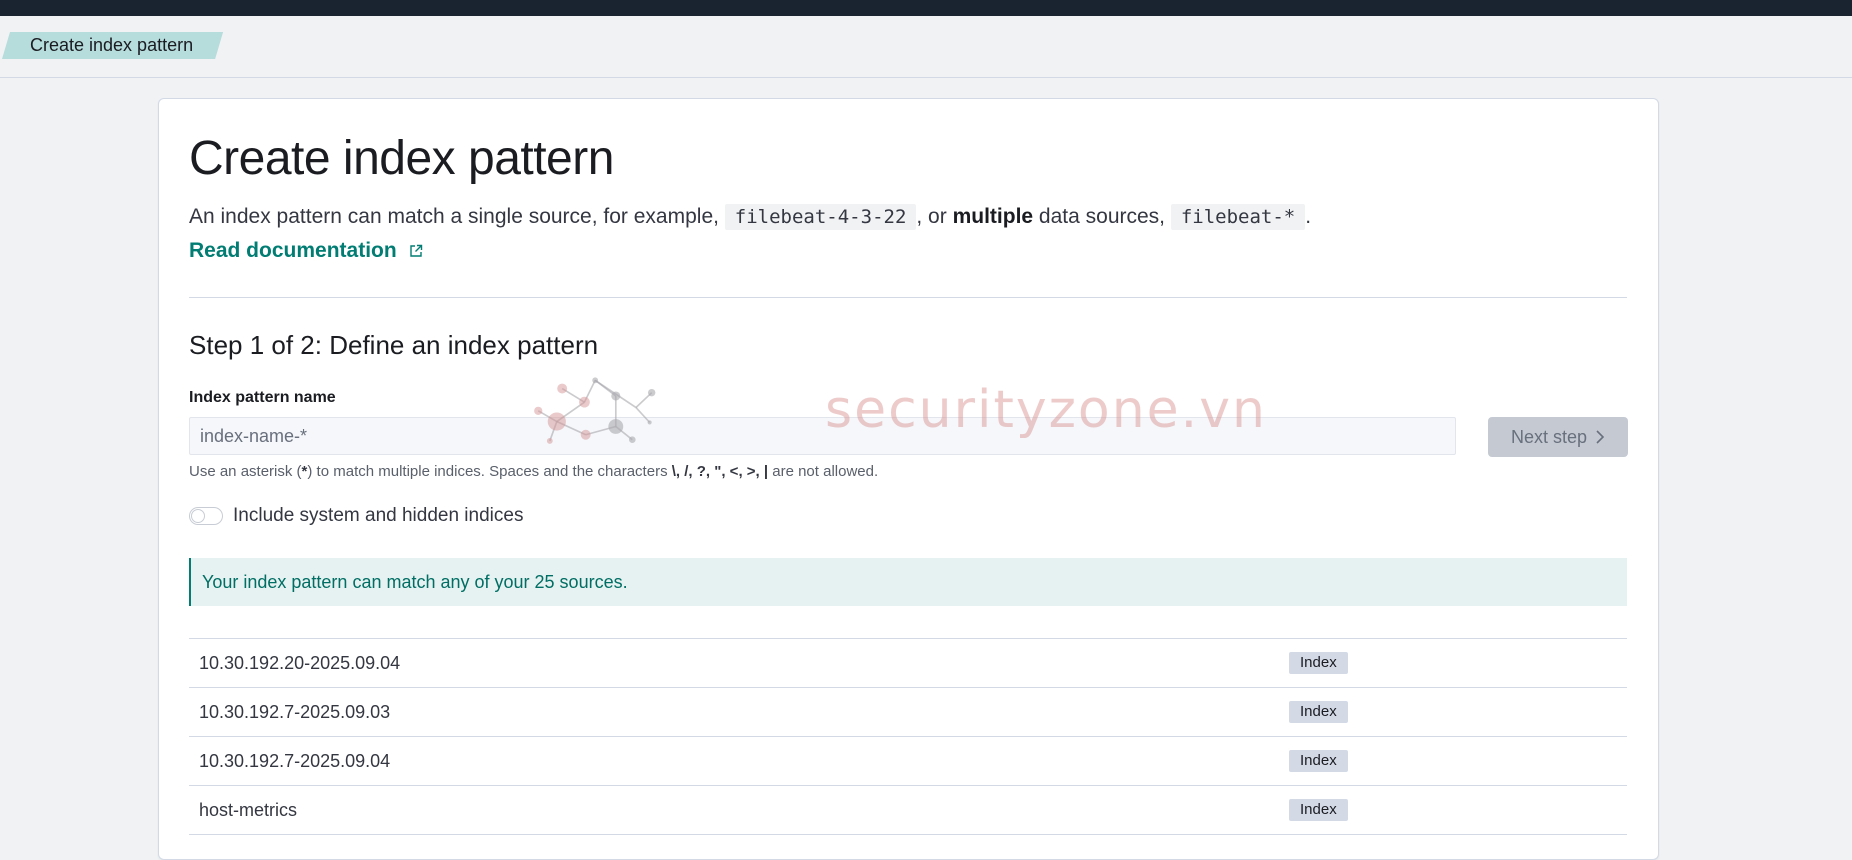  Describe the element at coordinates (823, 471) in the screenshot. I see `help-text-3: are not allowed.` at that location.